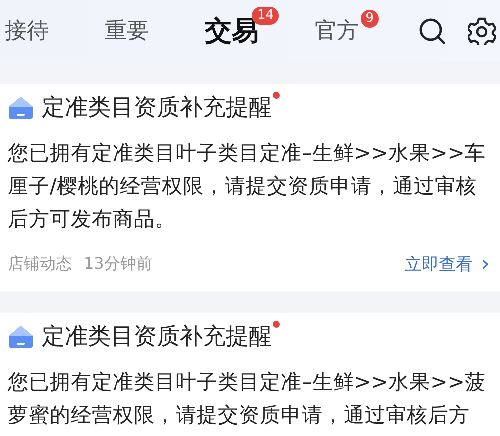 This screenshot has height=436, width=500. What do you see at coordinates (40, 264) in the screenshot?
I see `notice-source: 店铺动态` at bounding box center [40, 264].